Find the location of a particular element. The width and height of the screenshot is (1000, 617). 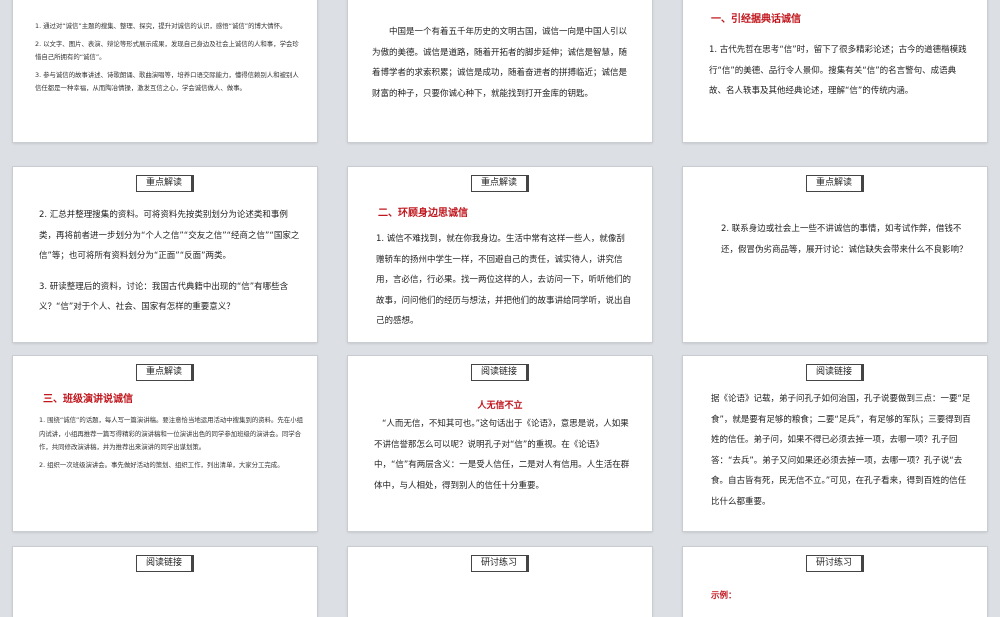

section-three-heading: 三、班级演讲说诚信 is located at coordinates (88, 399).